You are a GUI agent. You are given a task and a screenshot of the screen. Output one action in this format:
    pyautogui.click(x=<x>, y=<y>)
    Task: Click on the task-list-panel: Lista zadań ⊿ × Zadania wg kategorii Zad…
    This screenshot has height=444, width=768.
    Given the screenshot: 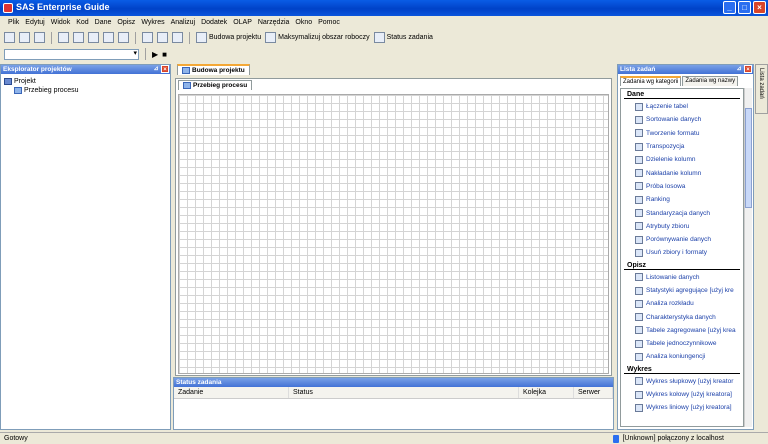 What is the action you would take?
    pyautogui.click(x=685, y=247)
    